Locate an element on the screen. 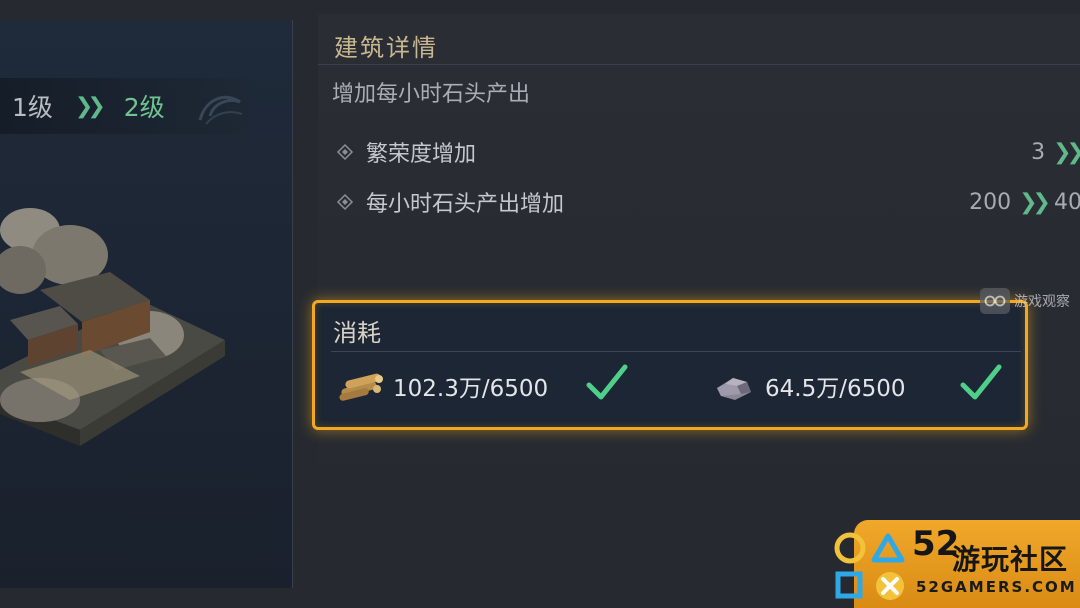 The width and height of the screenshot is (1080, 608). watermark-text: 游戏观察 is located at coordinates (1042, 302).